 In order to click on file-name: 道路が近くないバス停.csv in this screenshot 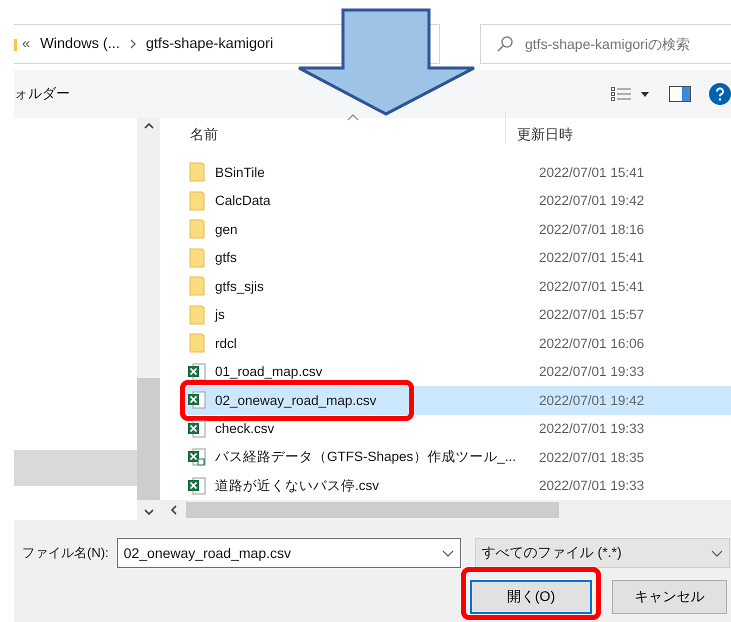, I will do `click(297, 485)`.